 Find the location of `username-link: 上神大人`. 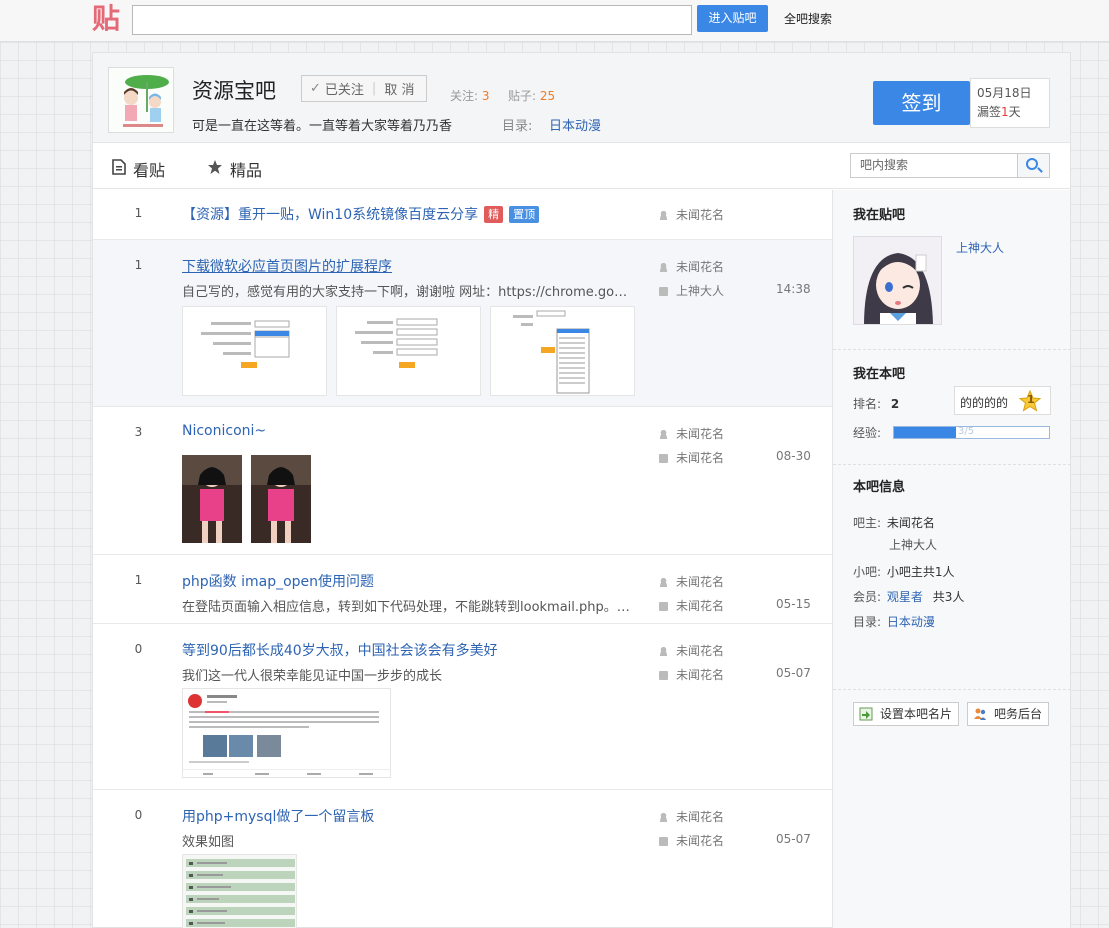

username-link: 上神大人 is located at coordinates (980, 247).